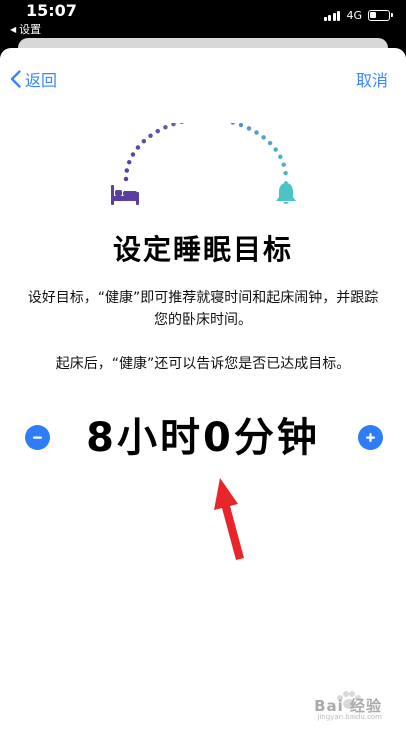  Describe the element at coordinates (354, 15) in the screenshot. I see `network-type: 4G` at that location.